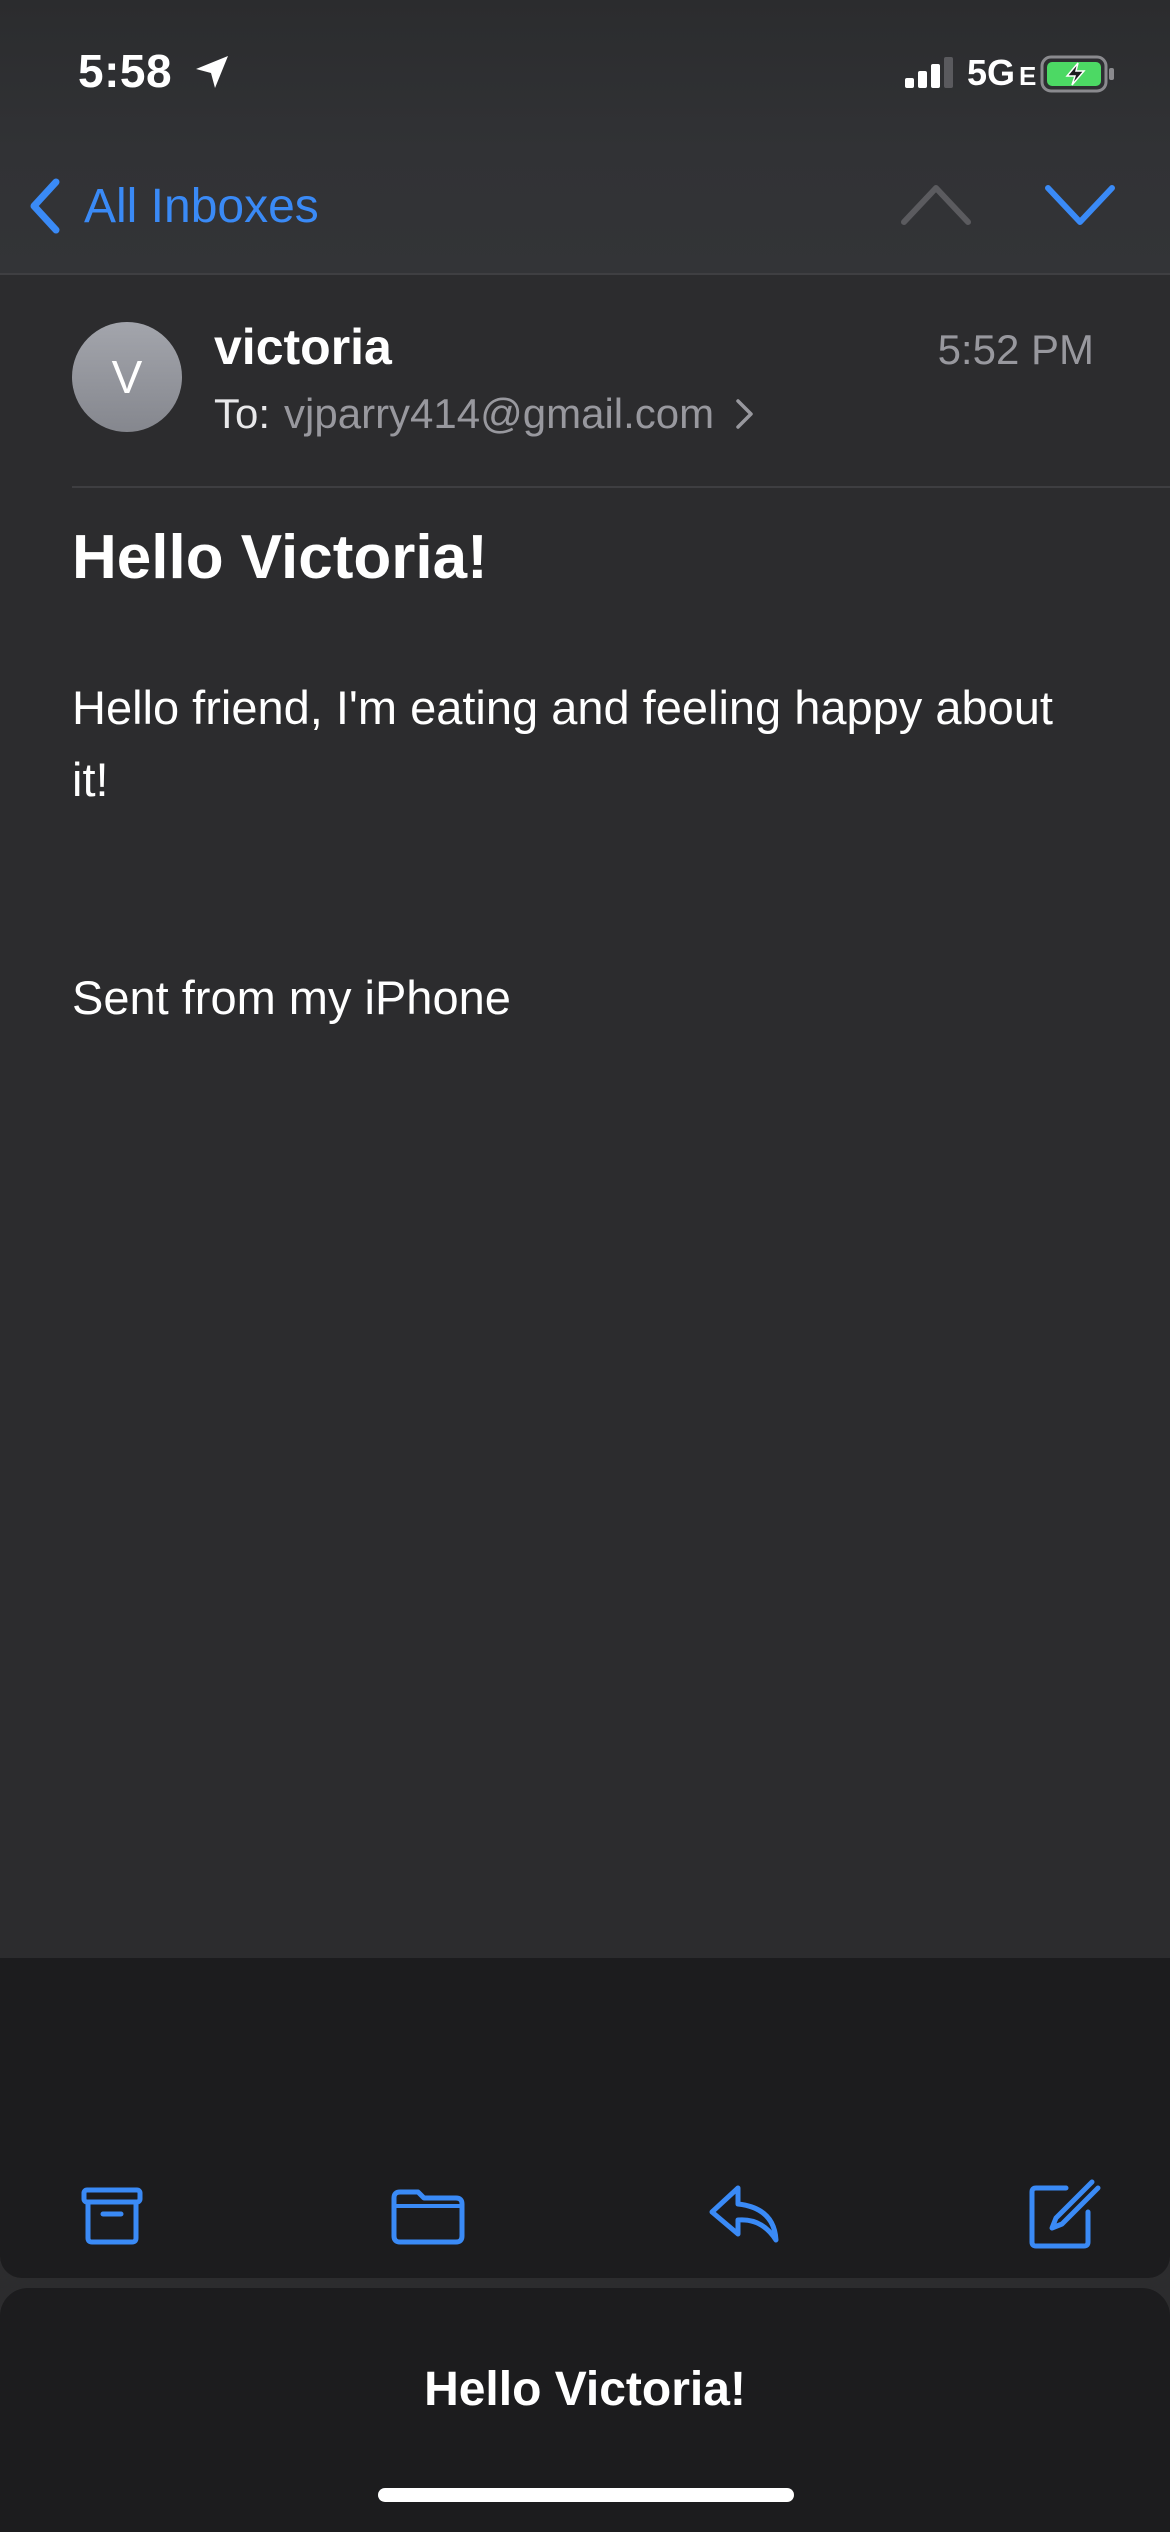 The image size is (1170, 2532). Describe the element at coordinates (125, 71) in the screenshot. I see `status-bar-time: 5:58` at that location.